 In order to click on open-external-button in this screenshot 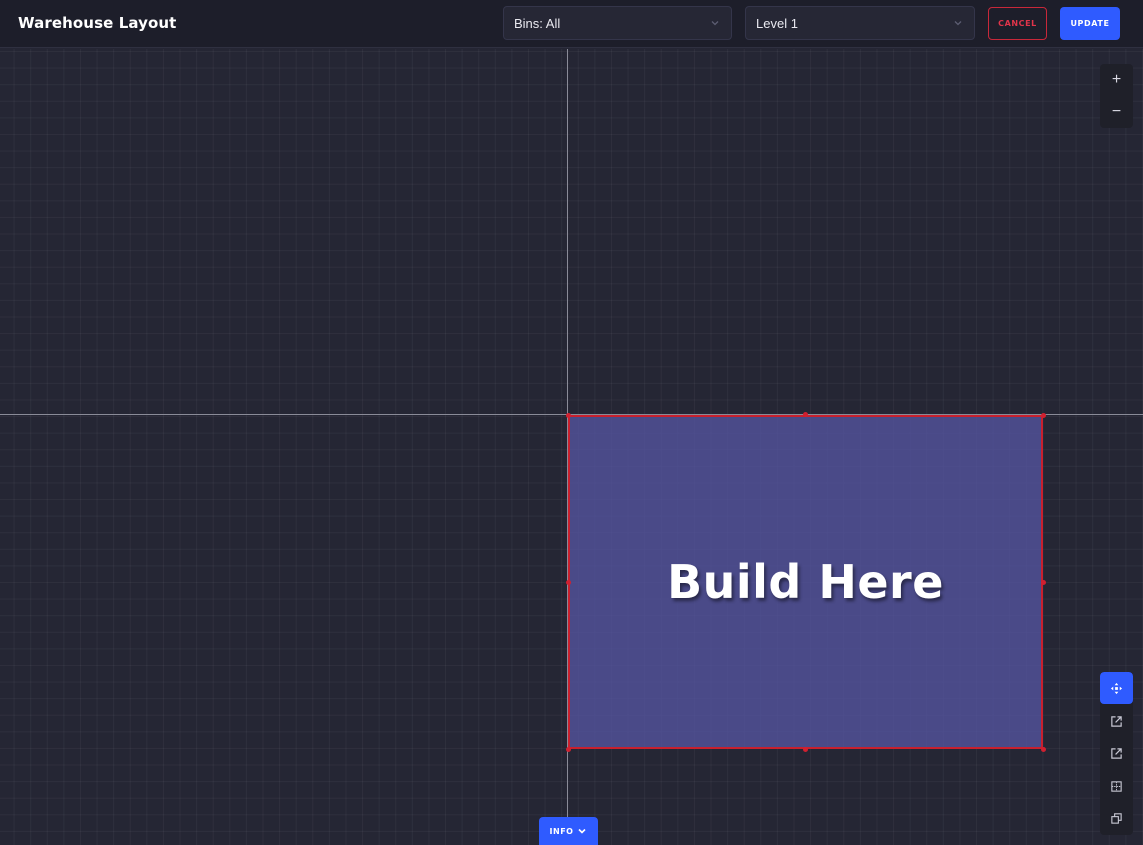, I will do `click(1116, 721)`.